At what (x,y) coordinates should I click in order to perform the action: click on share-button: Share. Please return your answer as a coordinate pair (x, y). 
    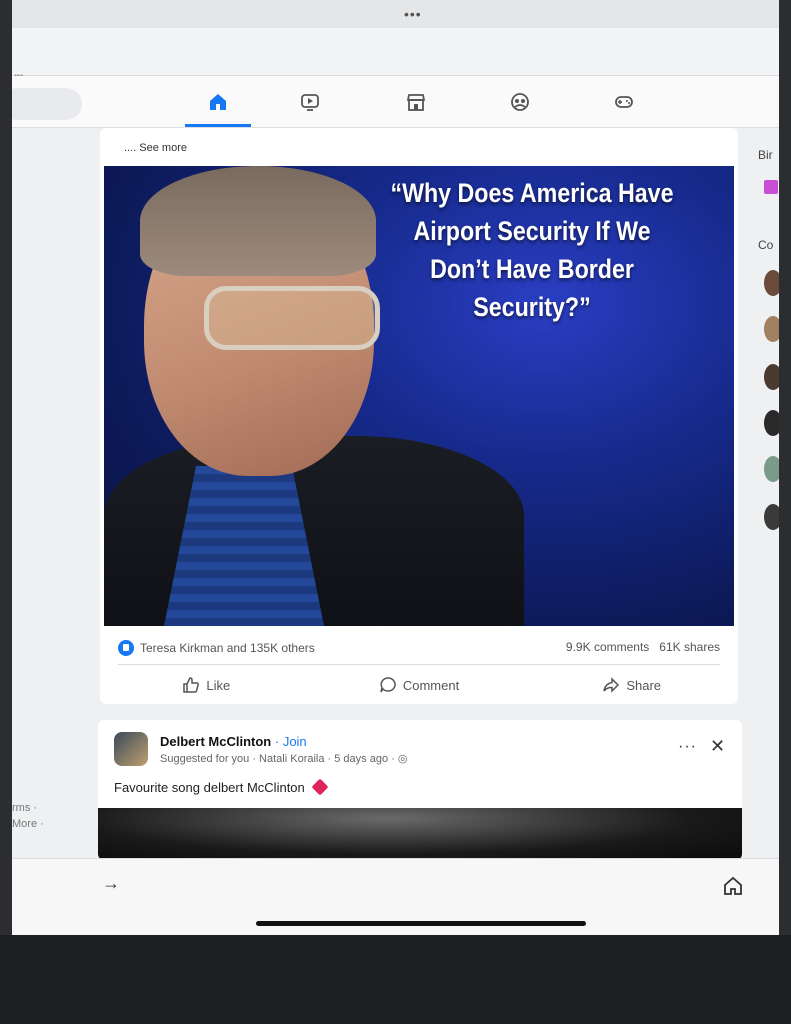
    Looking at the image, I should click on (631, 685).